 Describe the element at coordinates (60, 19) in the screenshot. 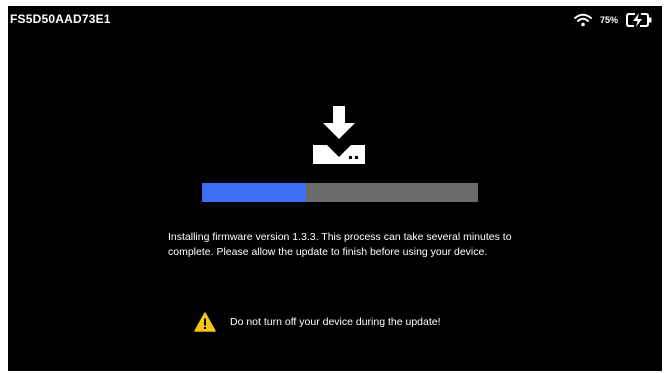

I see `device-id: FS5D50AAD73E1` at that location.